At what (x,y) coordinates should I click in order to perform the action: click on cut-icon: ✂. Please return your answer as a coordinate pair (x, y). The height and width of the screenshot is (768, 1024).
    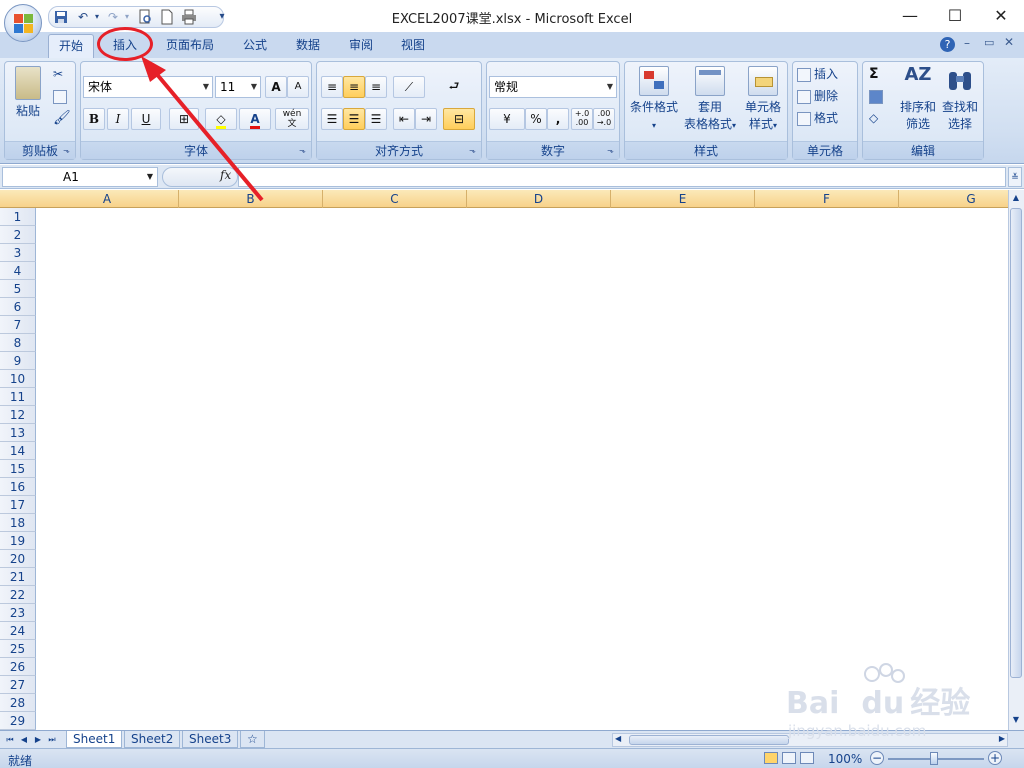
    Looking at the image, I should click on (58, 74).